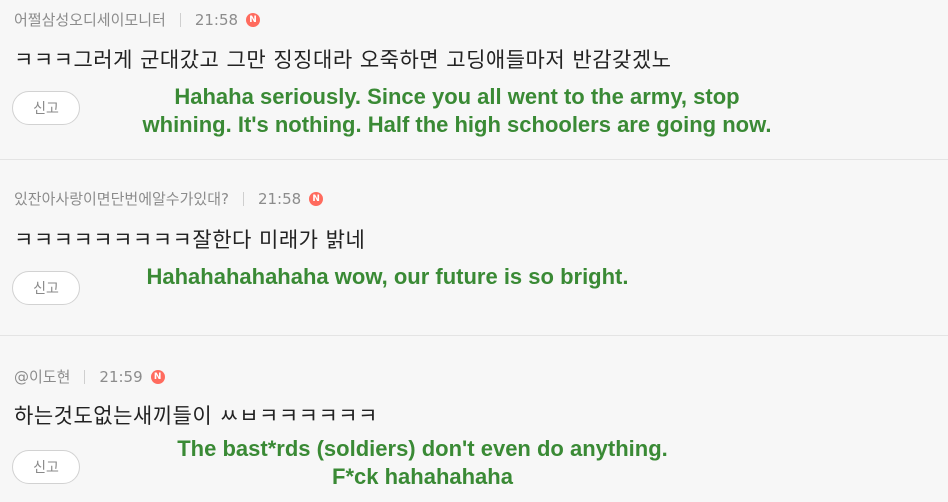  I want to click on comment-text: ㅋㅋㅋㅋㅋㅋㅋㅋㅋ잘한다 미래가 밝네, so click(190, 240).